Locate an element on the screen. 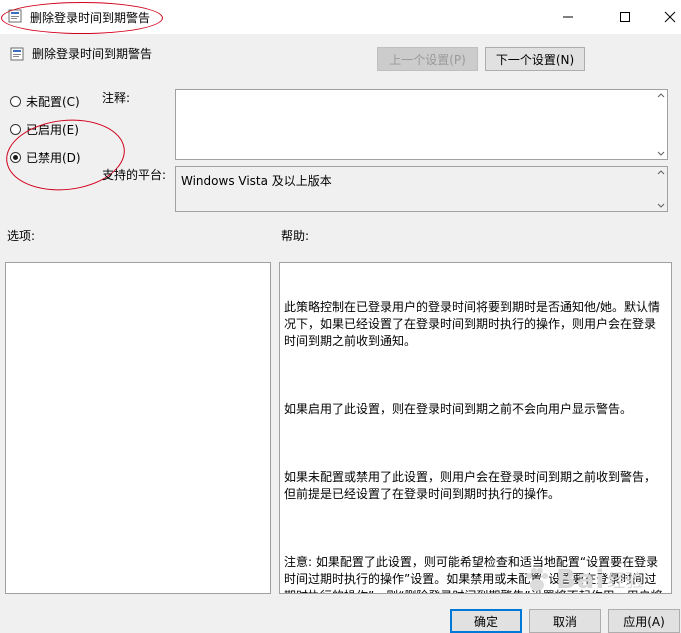 This screenshot has width=681, height=633. minimize-icon is located at coordinates (568, 17).